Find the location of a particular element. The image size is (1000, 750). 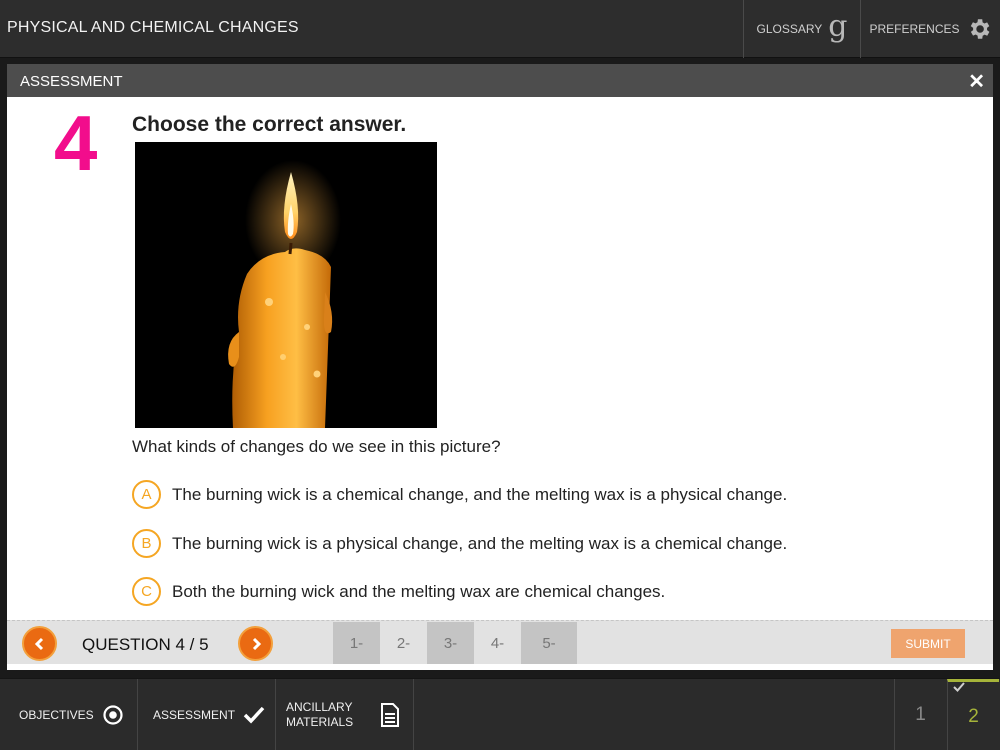

document-icon is located at coordinates (390, 715).